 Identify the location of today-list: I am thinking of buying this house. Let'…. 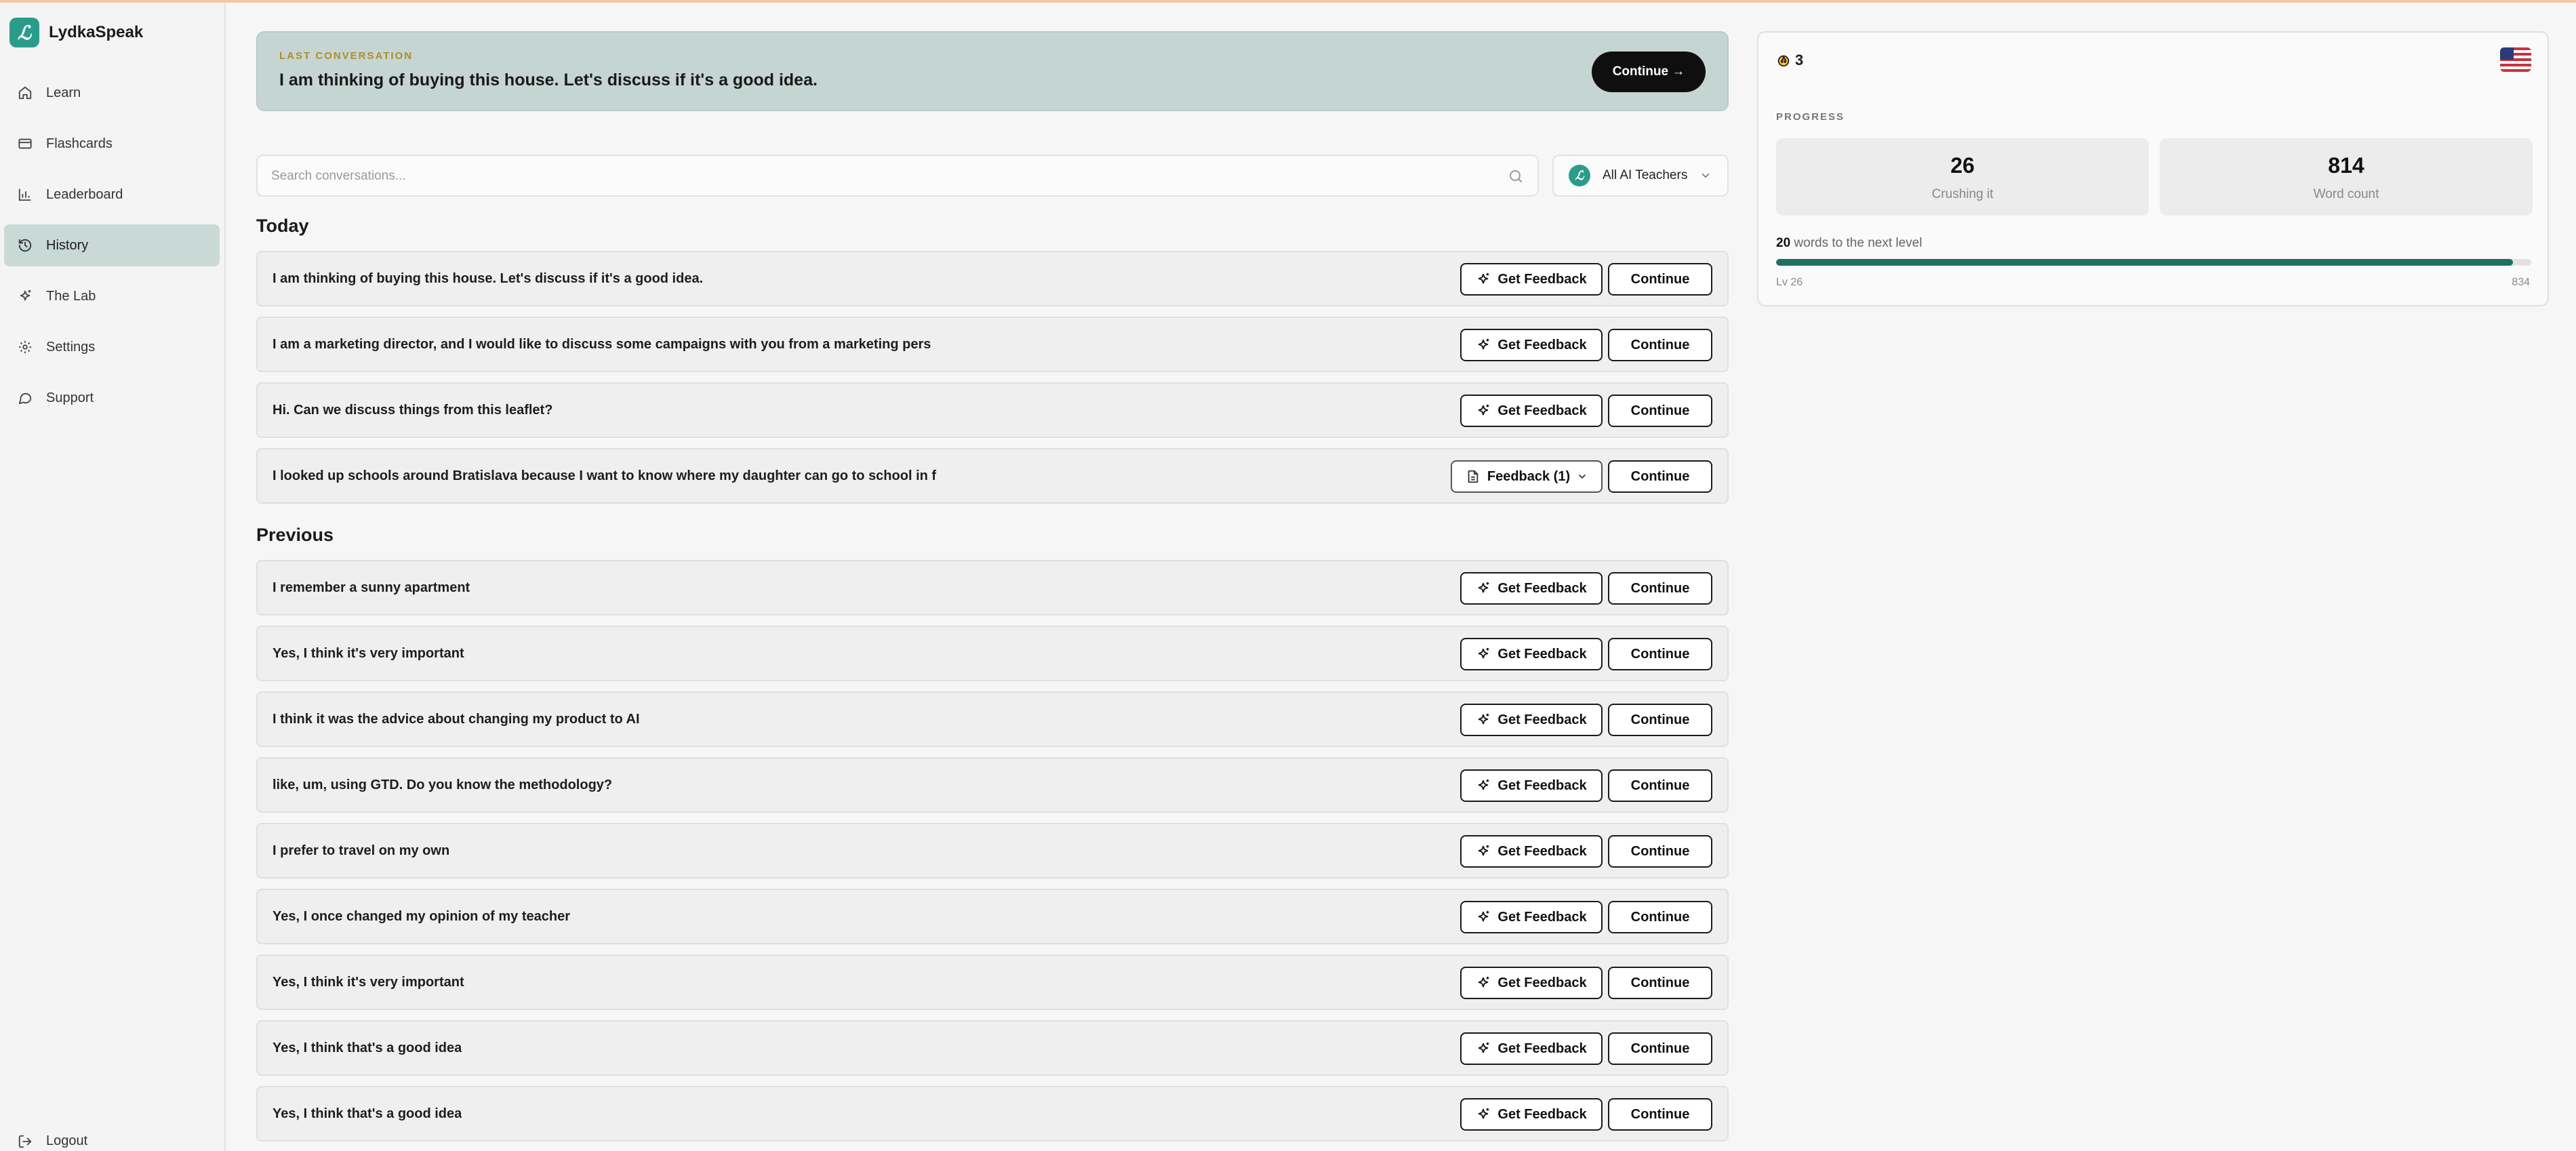
(992, 382).